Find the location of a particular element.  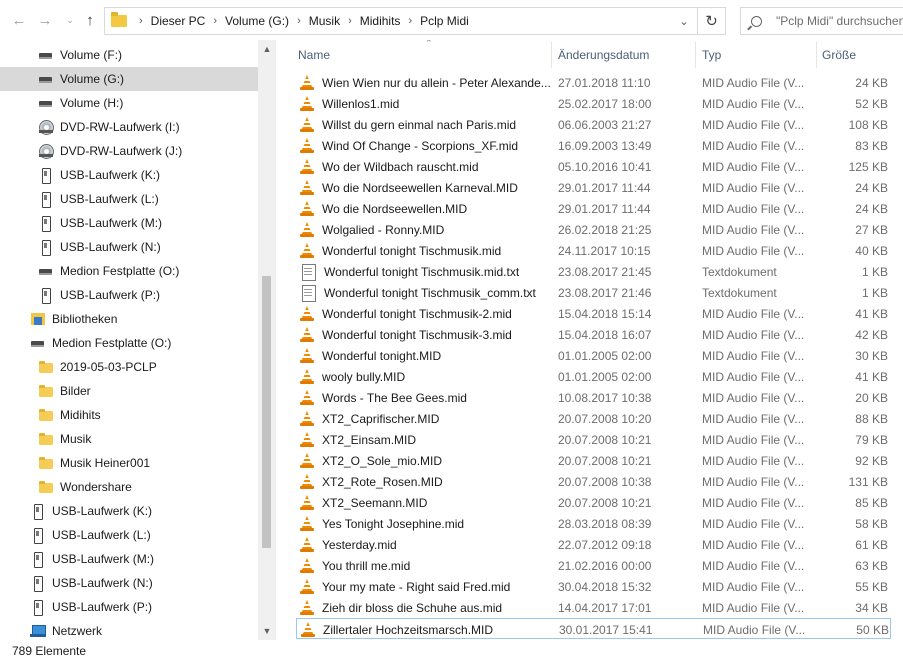

file-name: Wo die Nordseewellen.MID is located at coordinates (395, 208).